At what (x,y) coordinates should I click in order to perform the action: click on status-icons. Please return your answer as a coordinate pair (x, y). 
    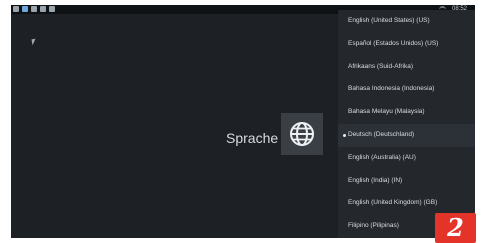
    Looking at the image, I should click on (34, 9).